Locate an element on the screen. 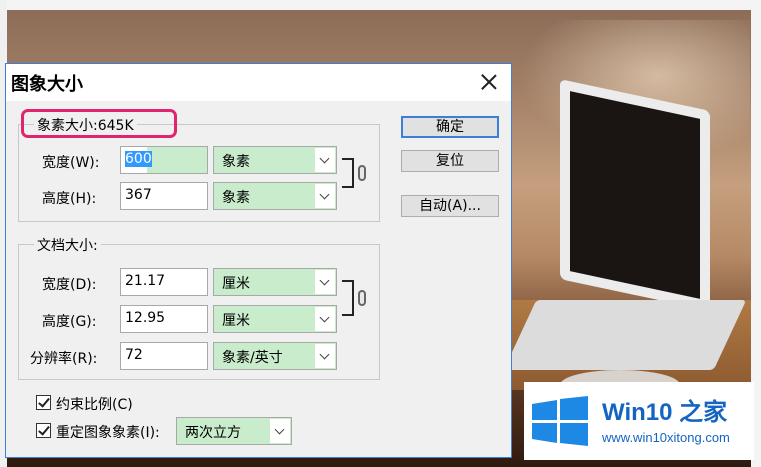  close-icon is located at coordinates (489, 82).